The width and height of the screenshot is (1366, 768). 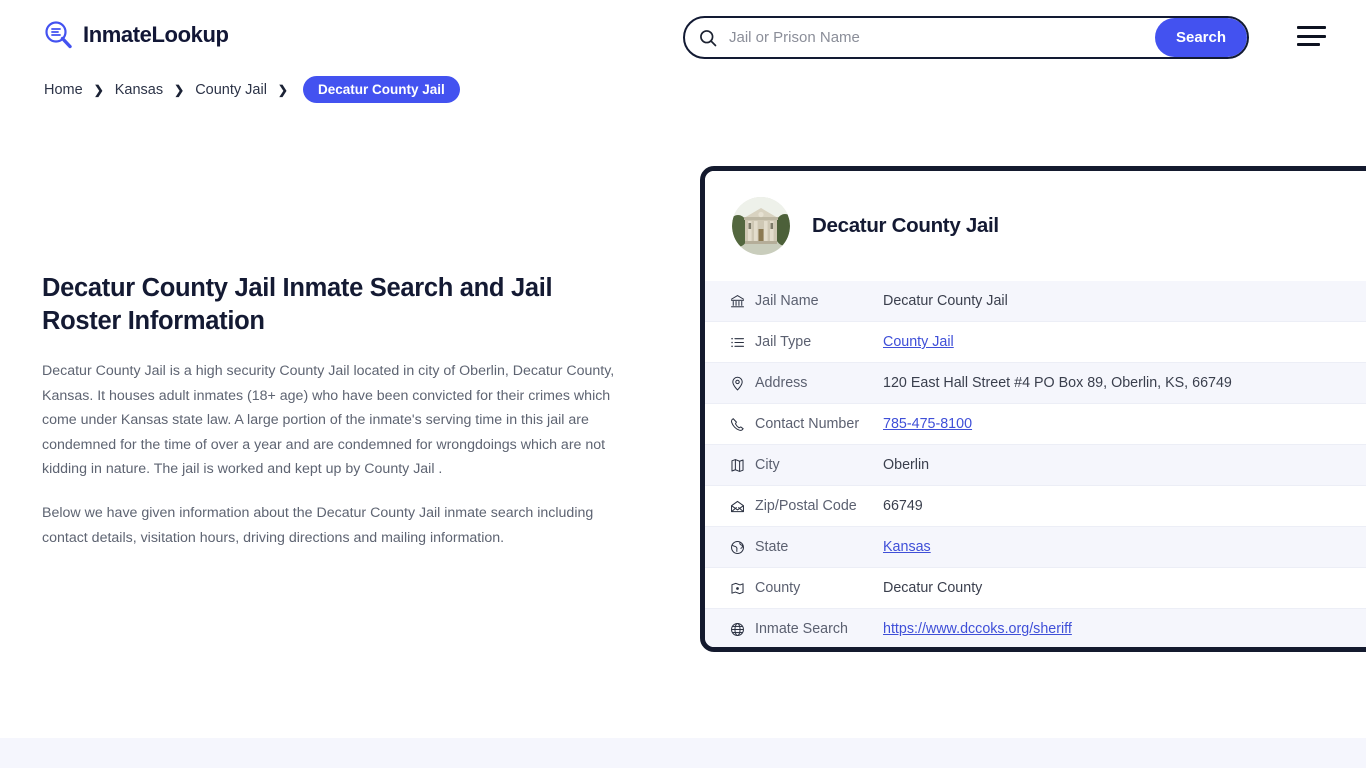 What do you see at coordinates (1035, 506) in the screenshot?
I see `table-row: Zip/Postal Code 66749` at bounding box center [1035, 506].